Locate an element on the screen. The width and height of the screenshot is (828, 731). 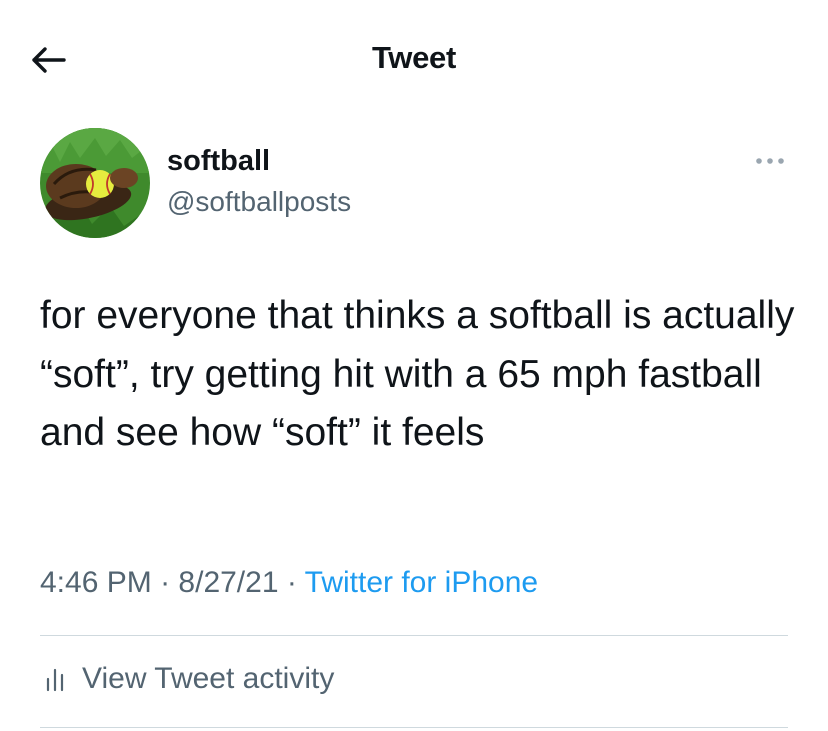
tweet-source-link: Twitter for iPhone is located at coordinates (421, 582).